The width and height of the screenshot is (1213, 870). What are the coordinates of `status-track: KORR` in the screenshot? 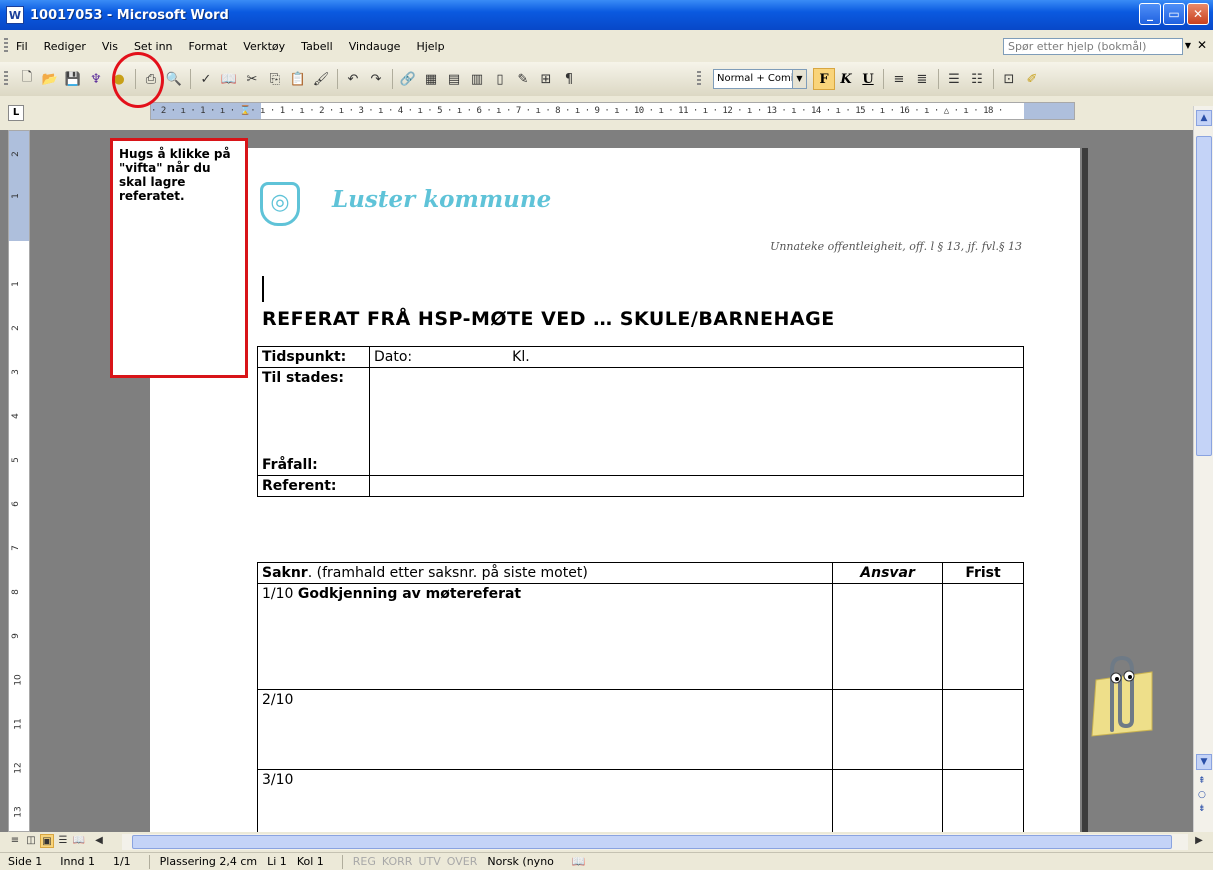 It's located at (397, 861).